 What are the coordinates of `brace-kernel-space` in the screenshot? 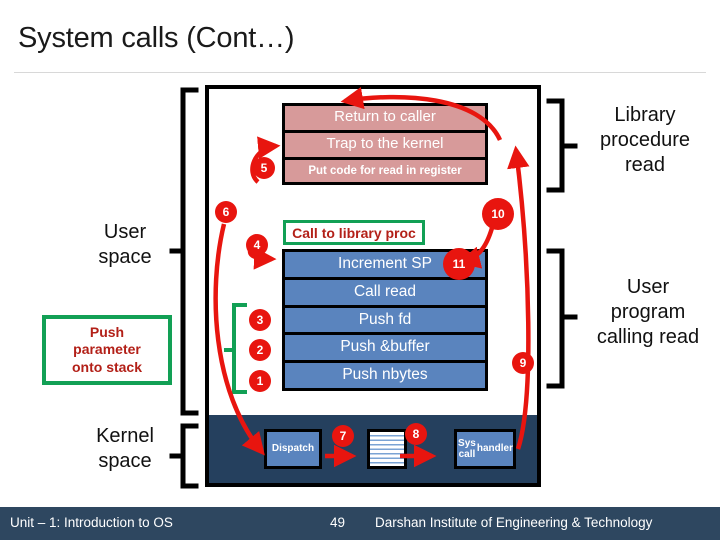 It's located at (184, 456).